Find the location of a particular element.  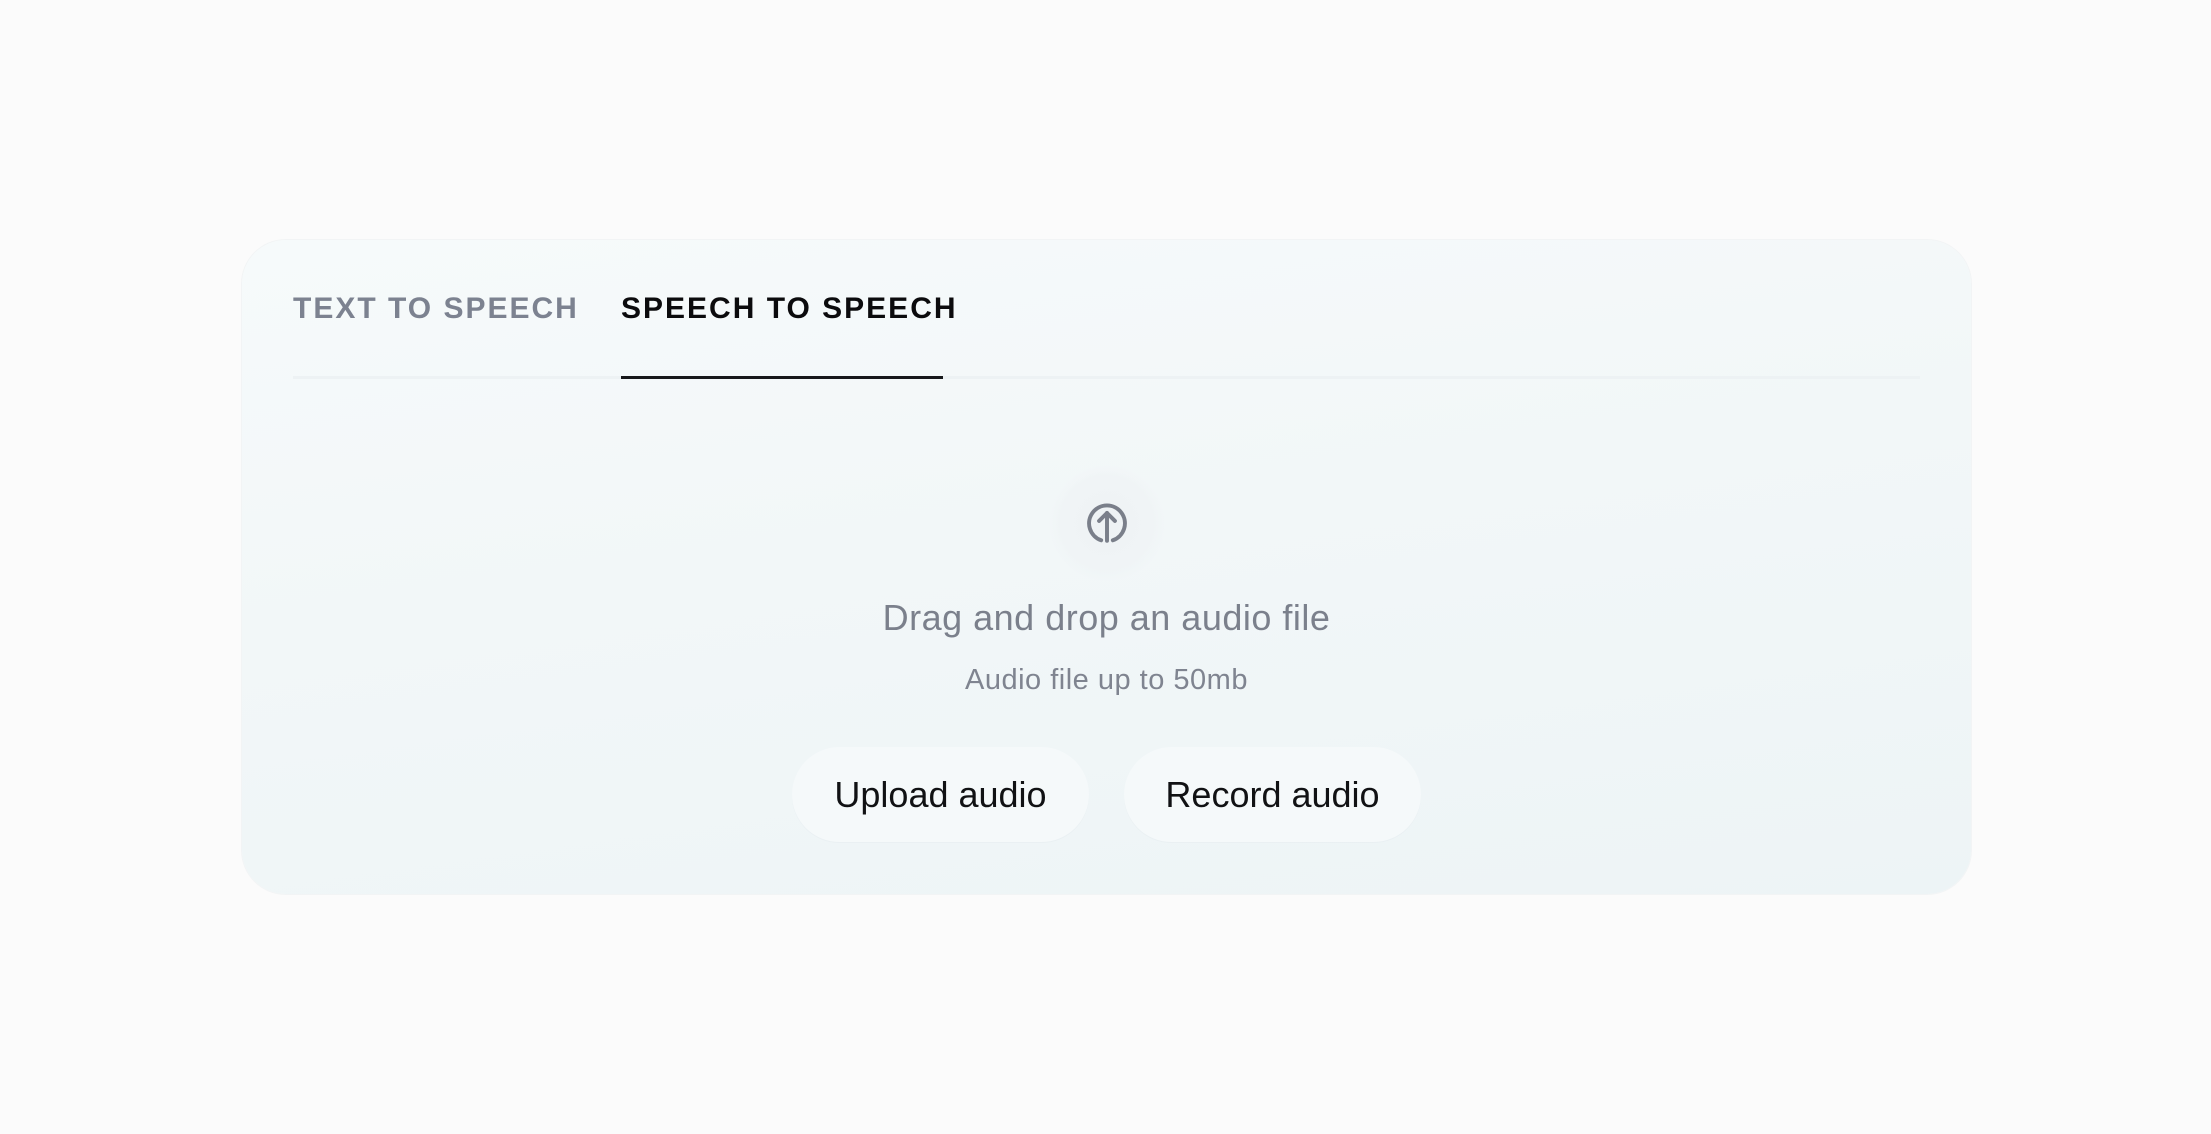

record-audio-button: Record audio is located at coordinates (1272, 794).